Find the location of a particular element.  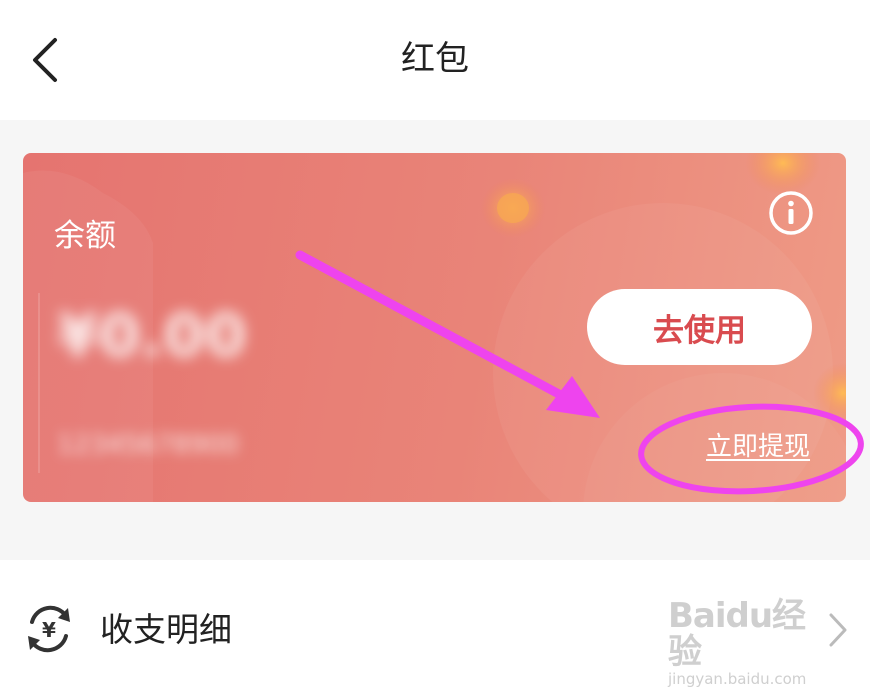

info-icon is located at coordinates (791, 213).